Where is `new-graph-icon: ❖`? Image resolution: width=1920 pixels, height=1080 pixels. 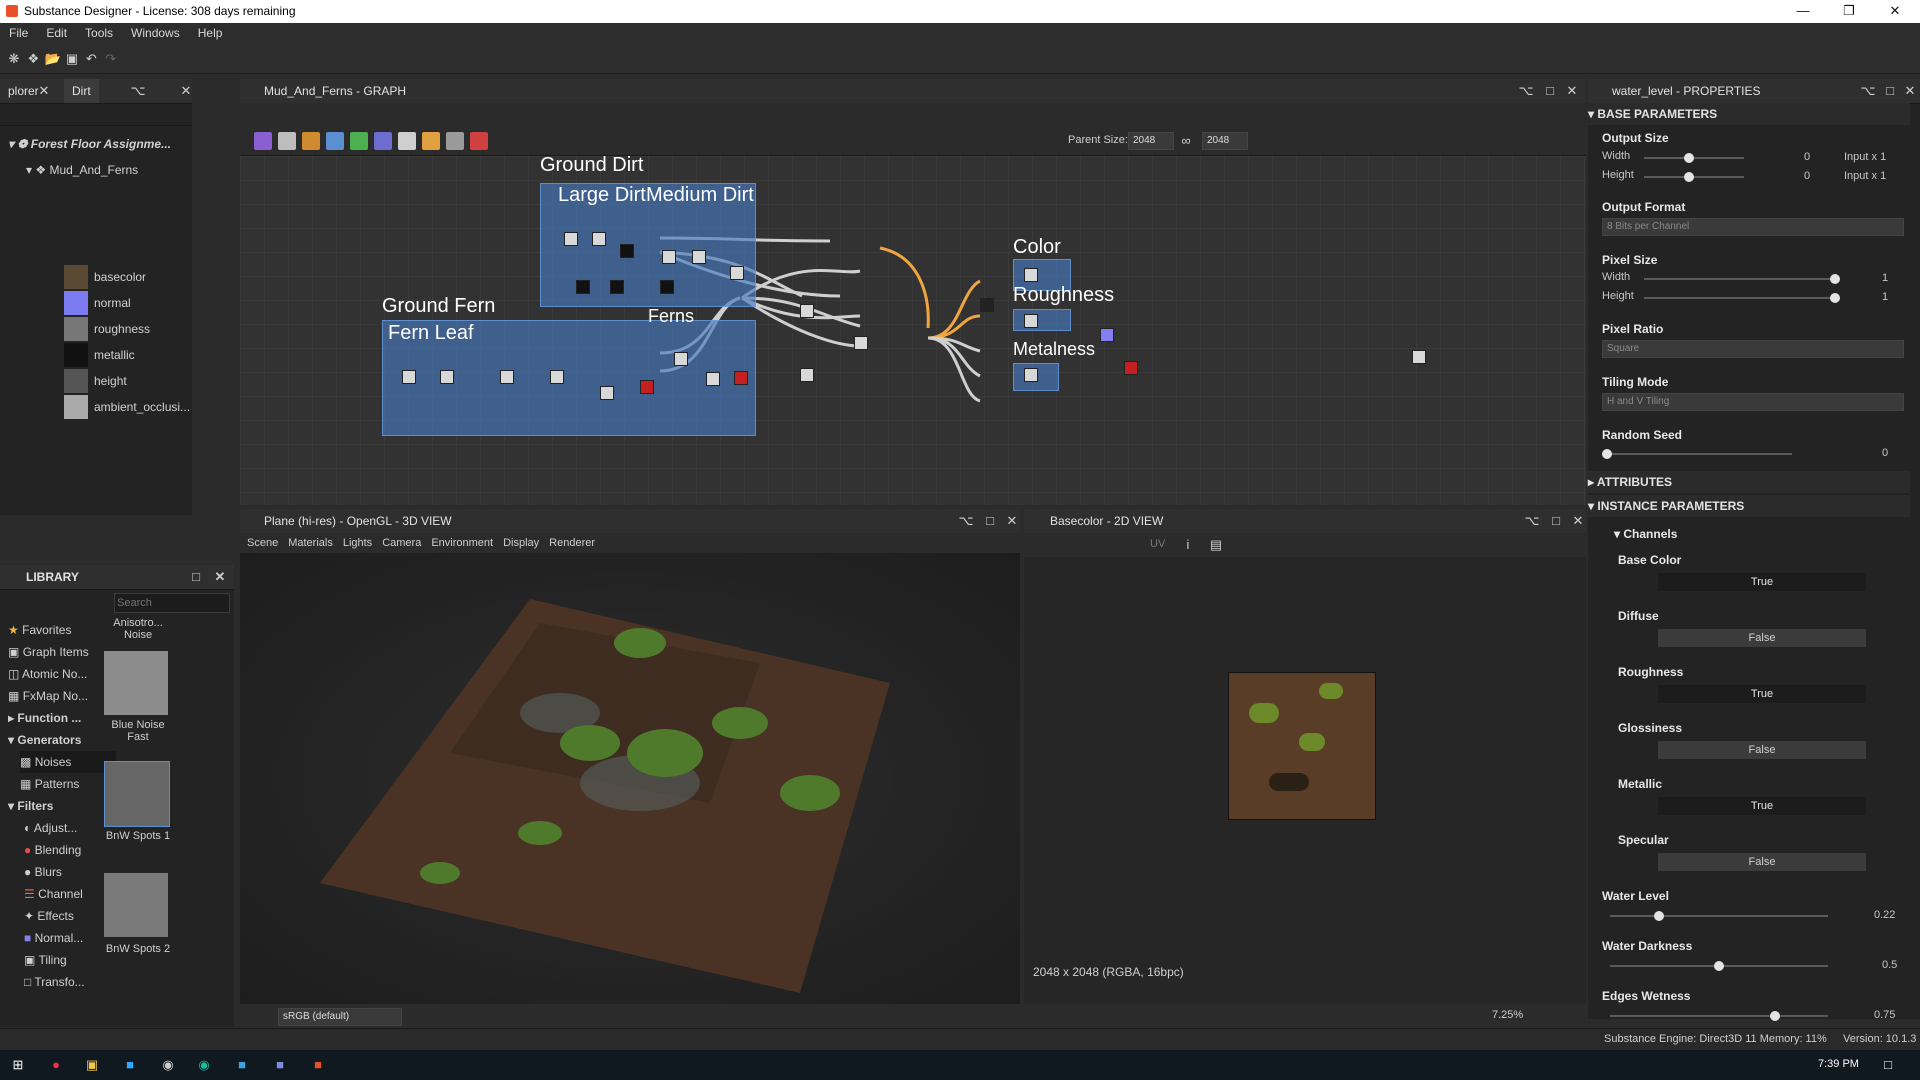 new-graph-icon: ❖ is located at coordinates (33, 59).